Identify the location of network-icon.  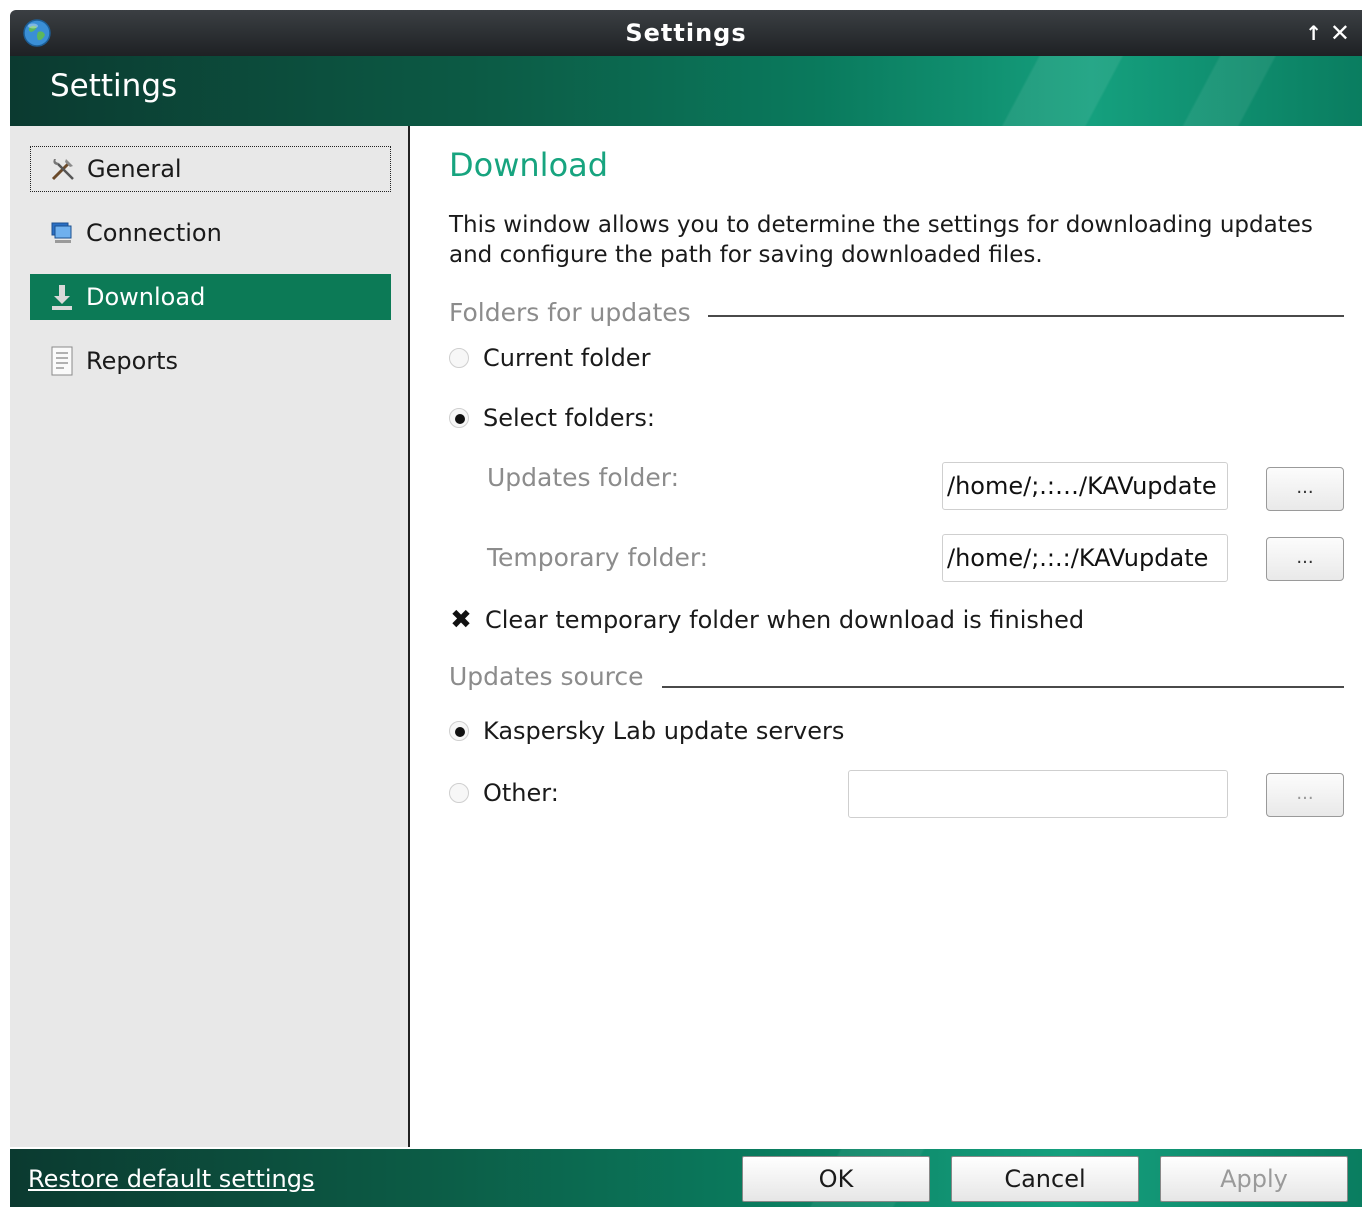
(62, 233).